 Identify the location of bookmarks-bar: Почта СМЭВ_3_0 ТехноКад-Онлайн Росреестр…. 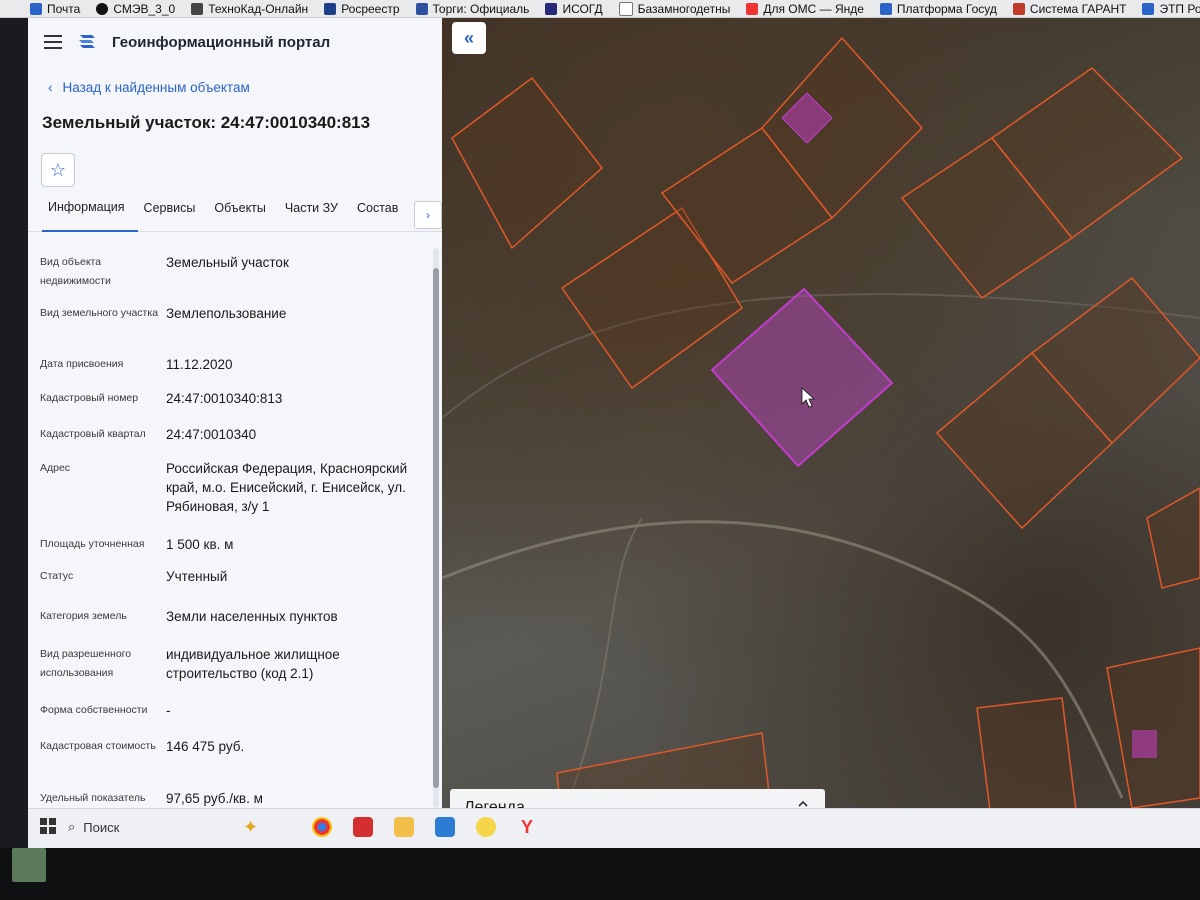
(600, 9).